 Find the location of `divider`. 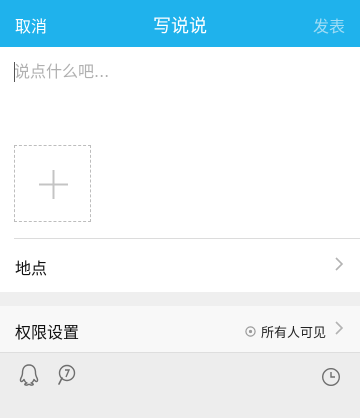

divider is located at coordinates (187, 238).